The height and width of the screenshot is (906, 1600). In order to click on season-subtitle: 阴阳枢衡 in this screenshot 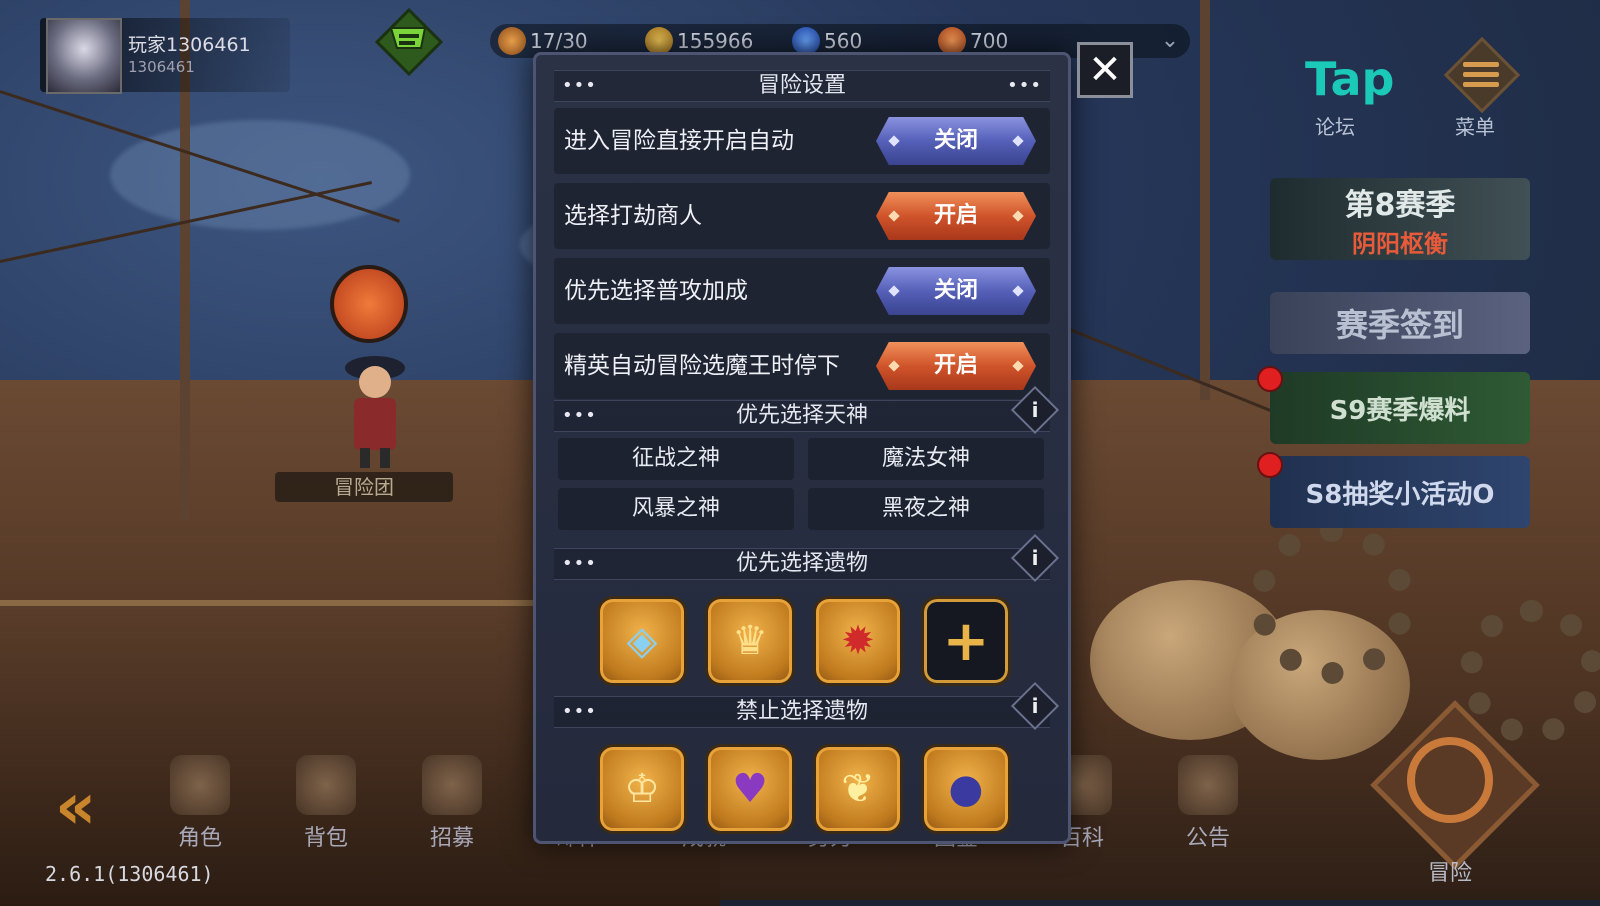, I will do `click(1400, 243)`.